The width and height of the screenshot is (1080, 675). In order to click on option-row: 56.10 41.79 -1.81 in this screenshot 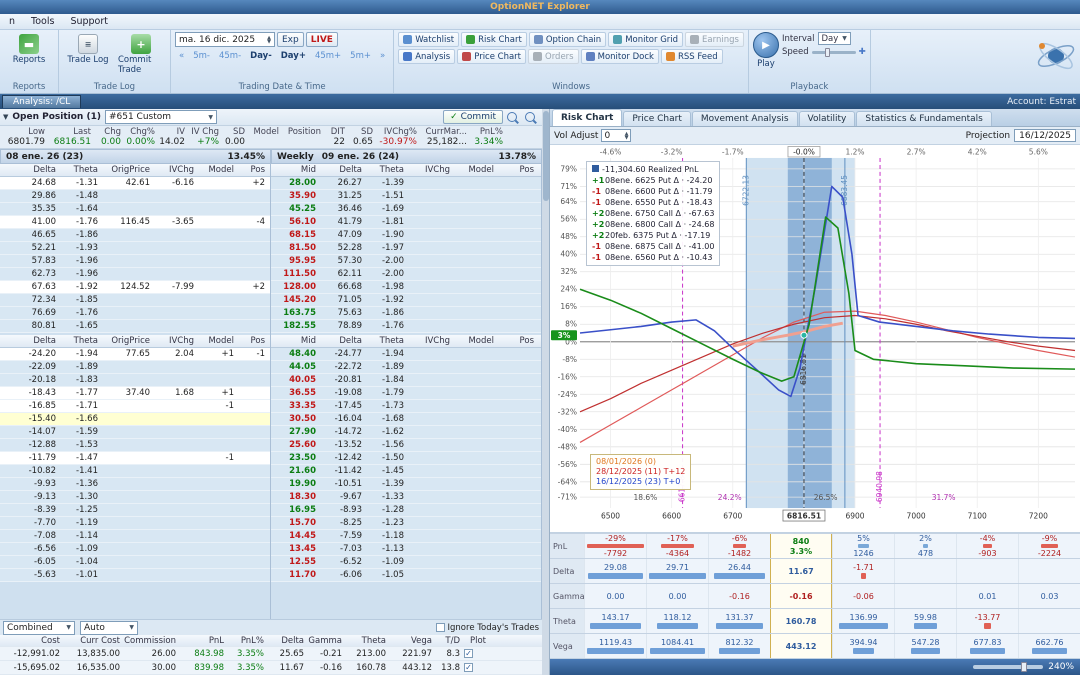, I will do `click(406, 222)`.